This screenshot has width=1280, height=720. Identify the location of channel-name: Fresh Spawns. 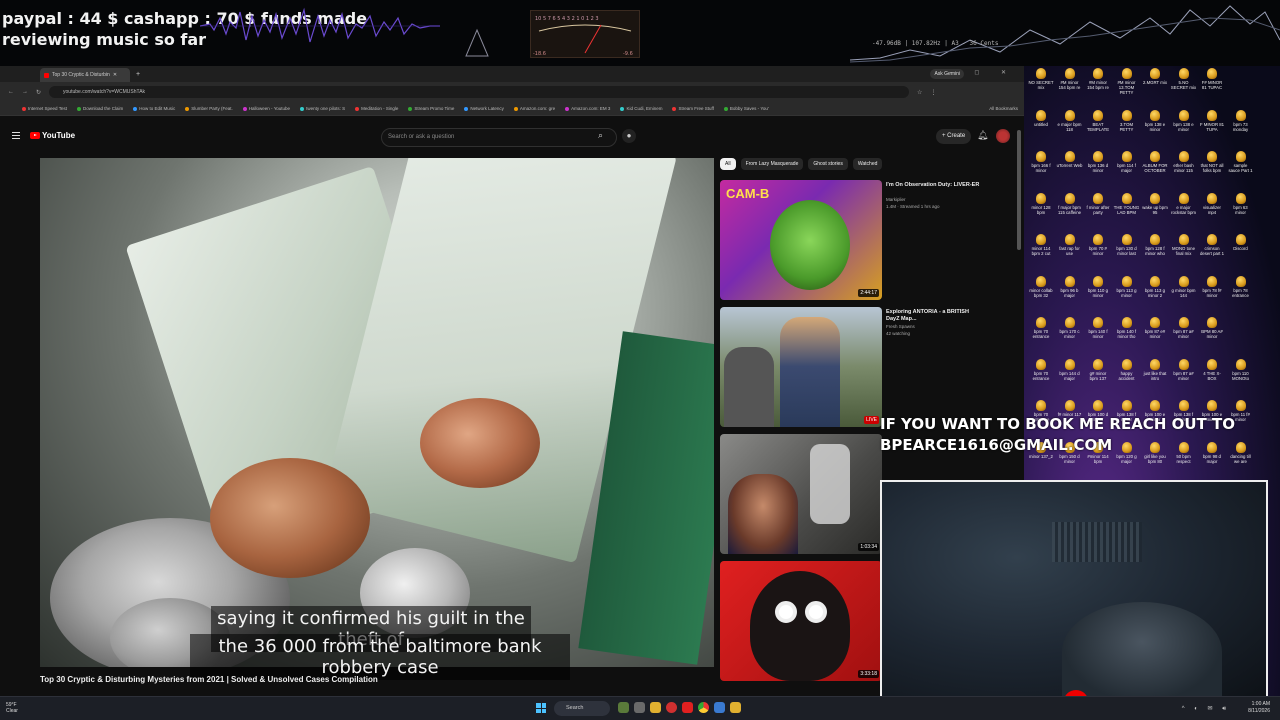
(934, 326).